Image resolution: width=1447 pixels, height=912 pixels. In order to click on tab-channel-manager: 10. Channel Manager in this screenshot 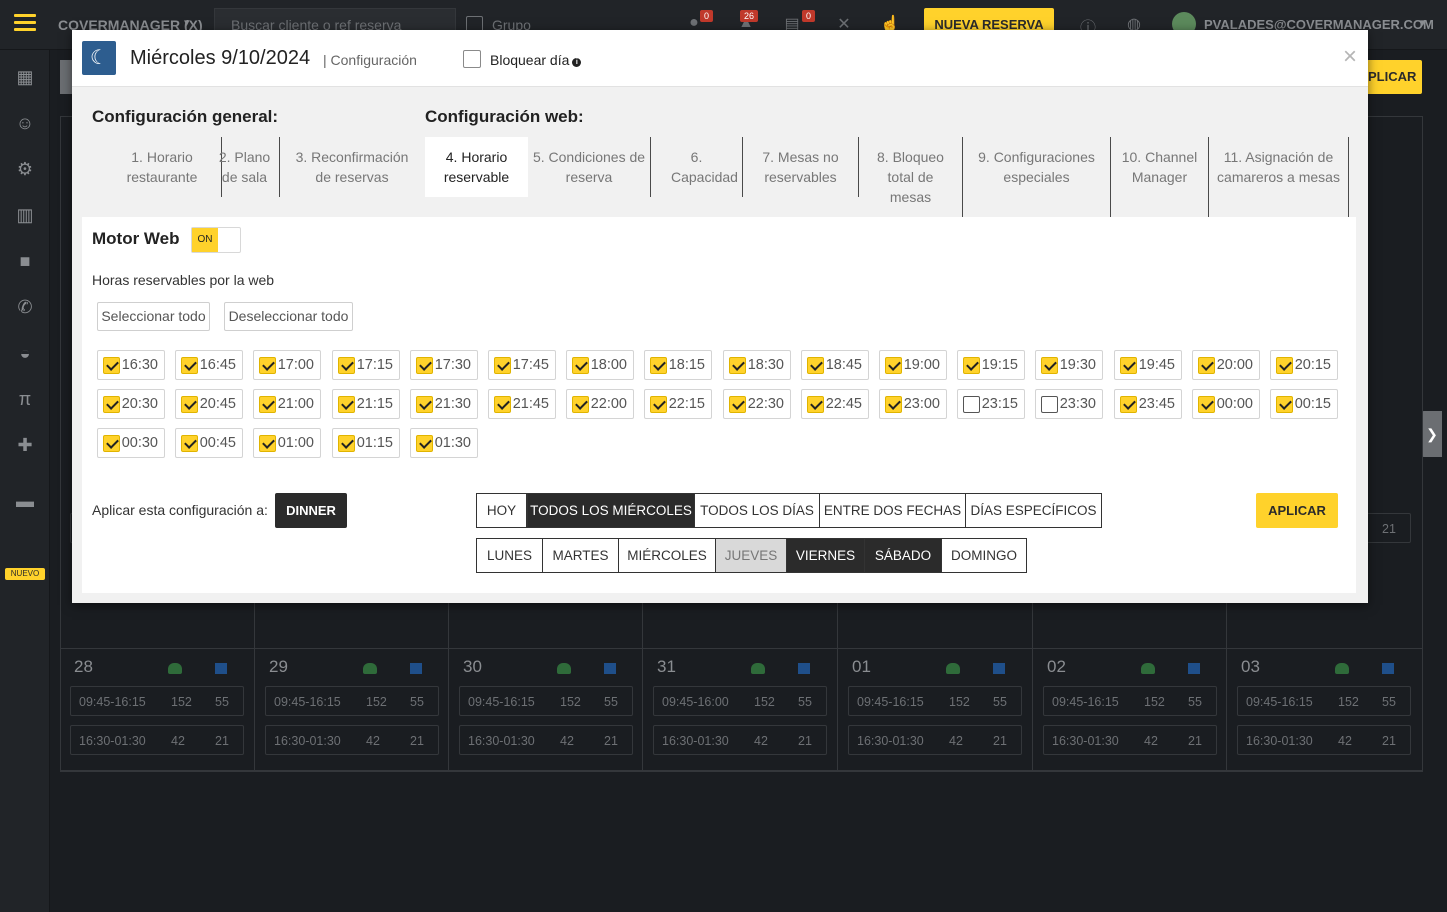, I will do `click(1160, 177)`.